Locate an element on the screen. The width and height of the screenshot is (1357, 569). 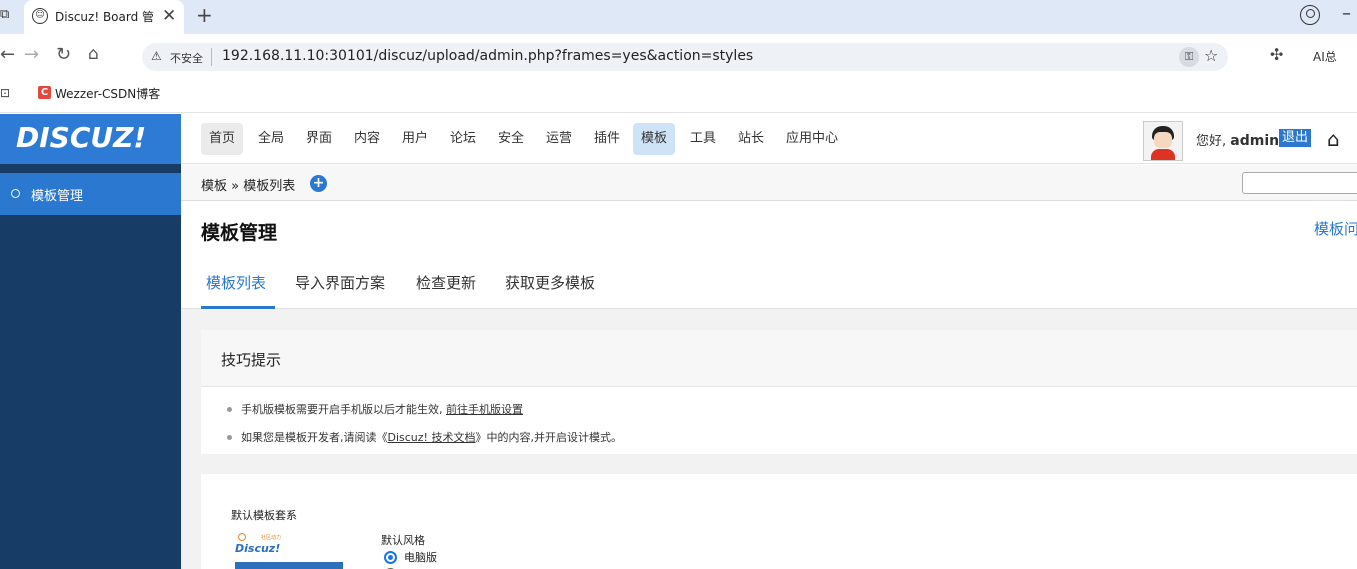
back-arrow-icon: ← is located at coordinates (7, 54).